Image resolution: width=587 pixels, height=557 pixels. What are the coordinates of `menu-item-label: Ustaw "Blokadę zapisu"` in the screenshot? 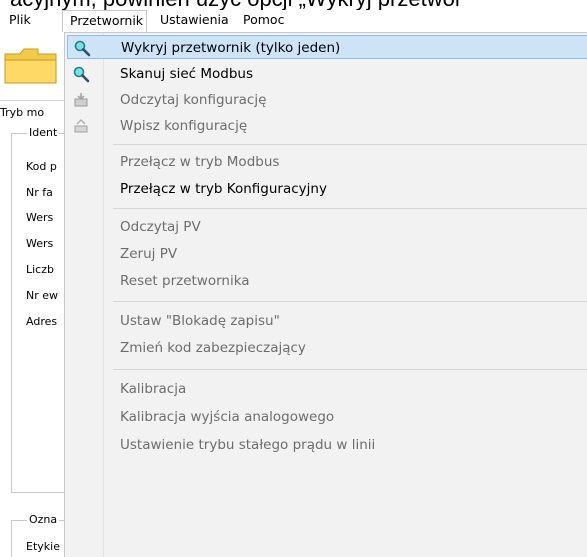 It's located at (200, 321).